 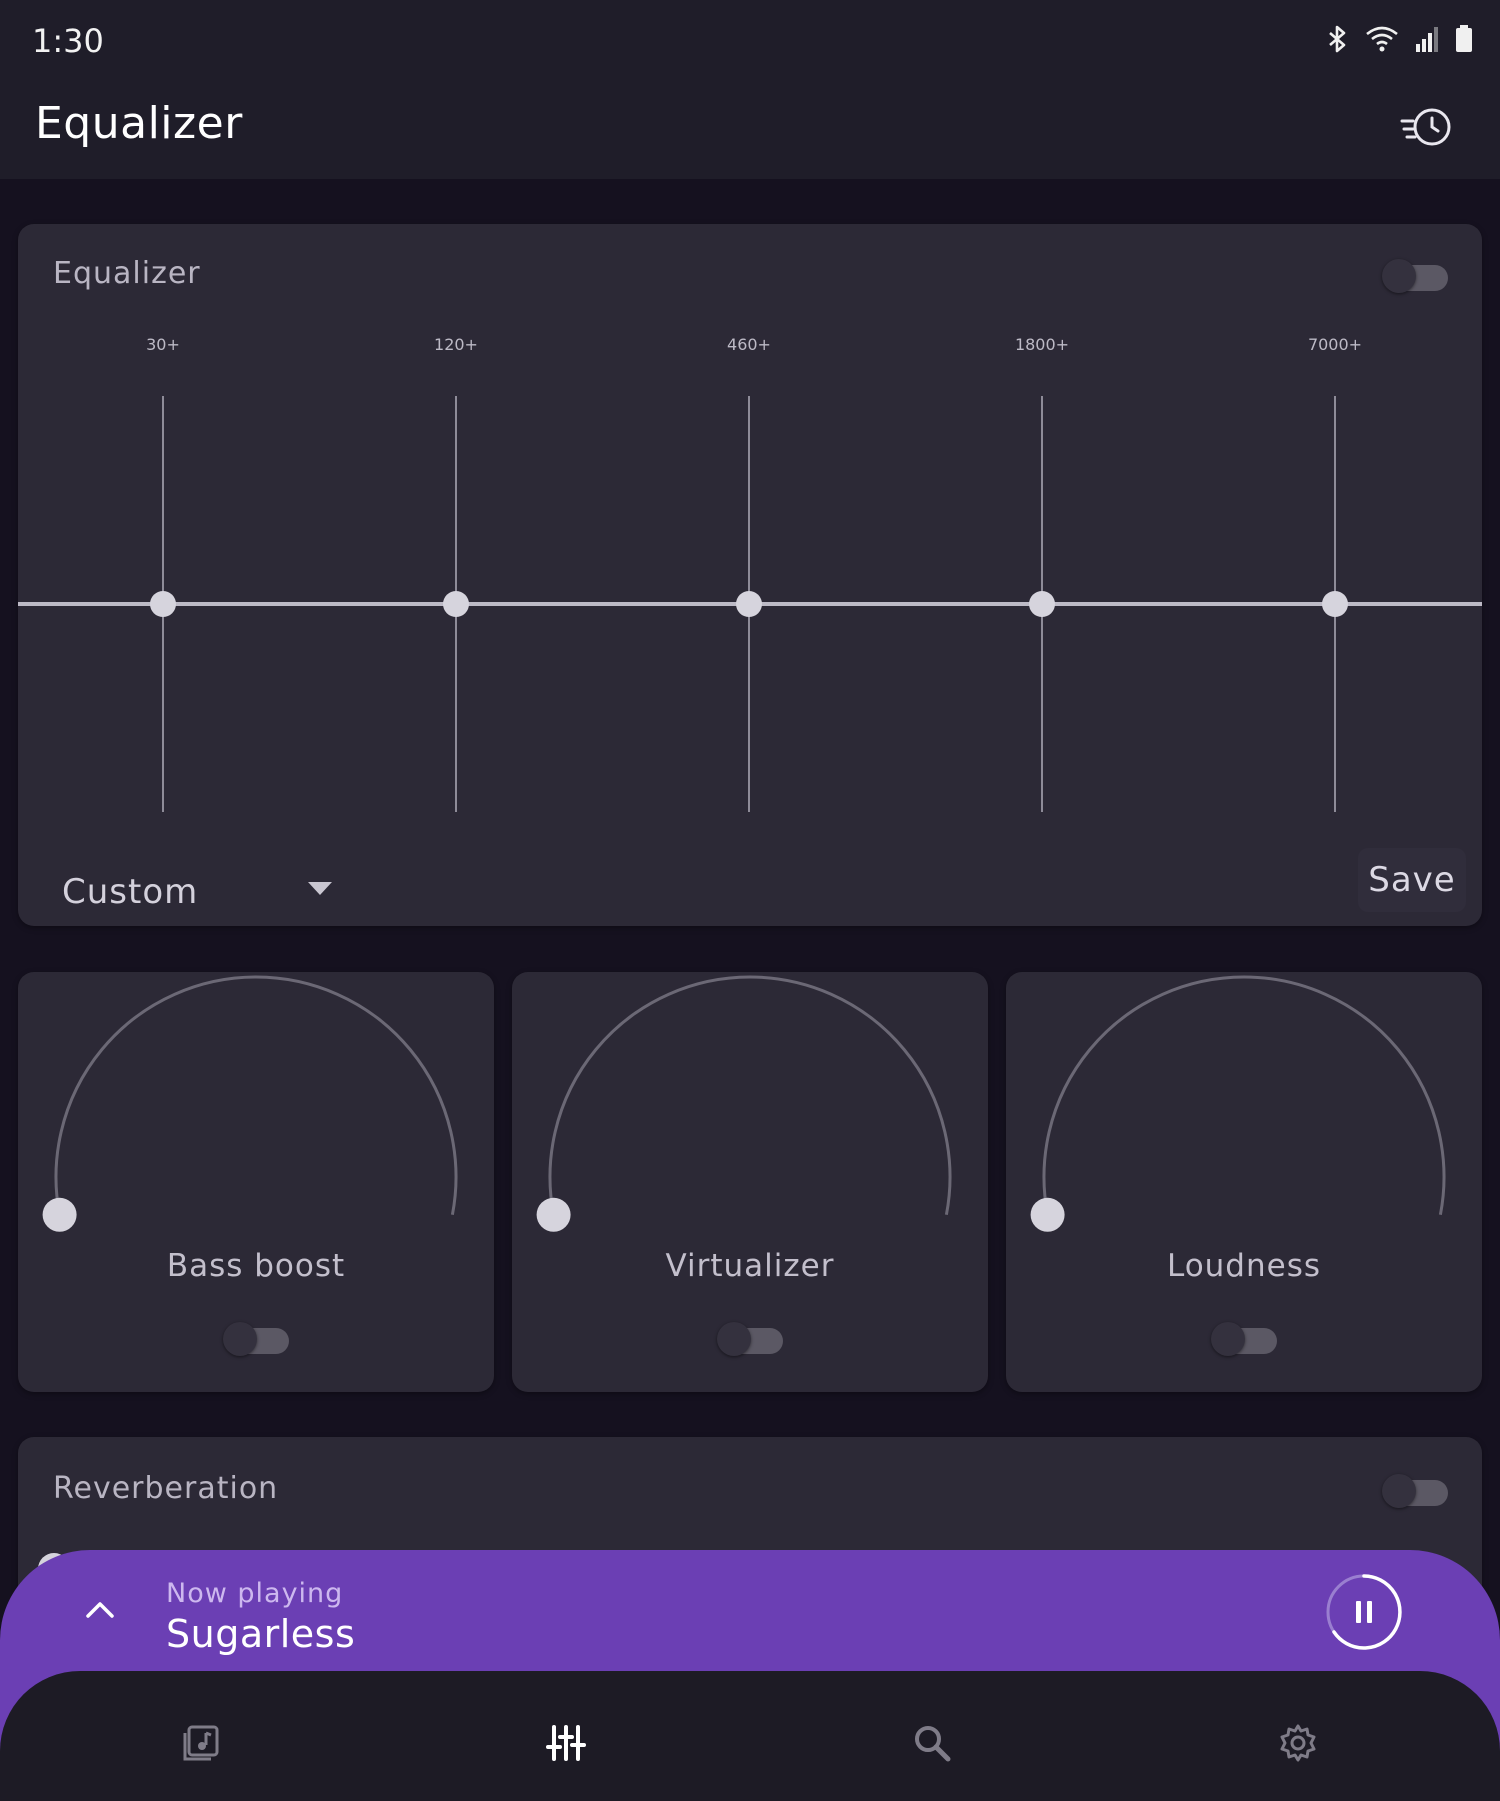 I want to click on virtualizer-card: Virtualizer, so click(x=750, y=1182).